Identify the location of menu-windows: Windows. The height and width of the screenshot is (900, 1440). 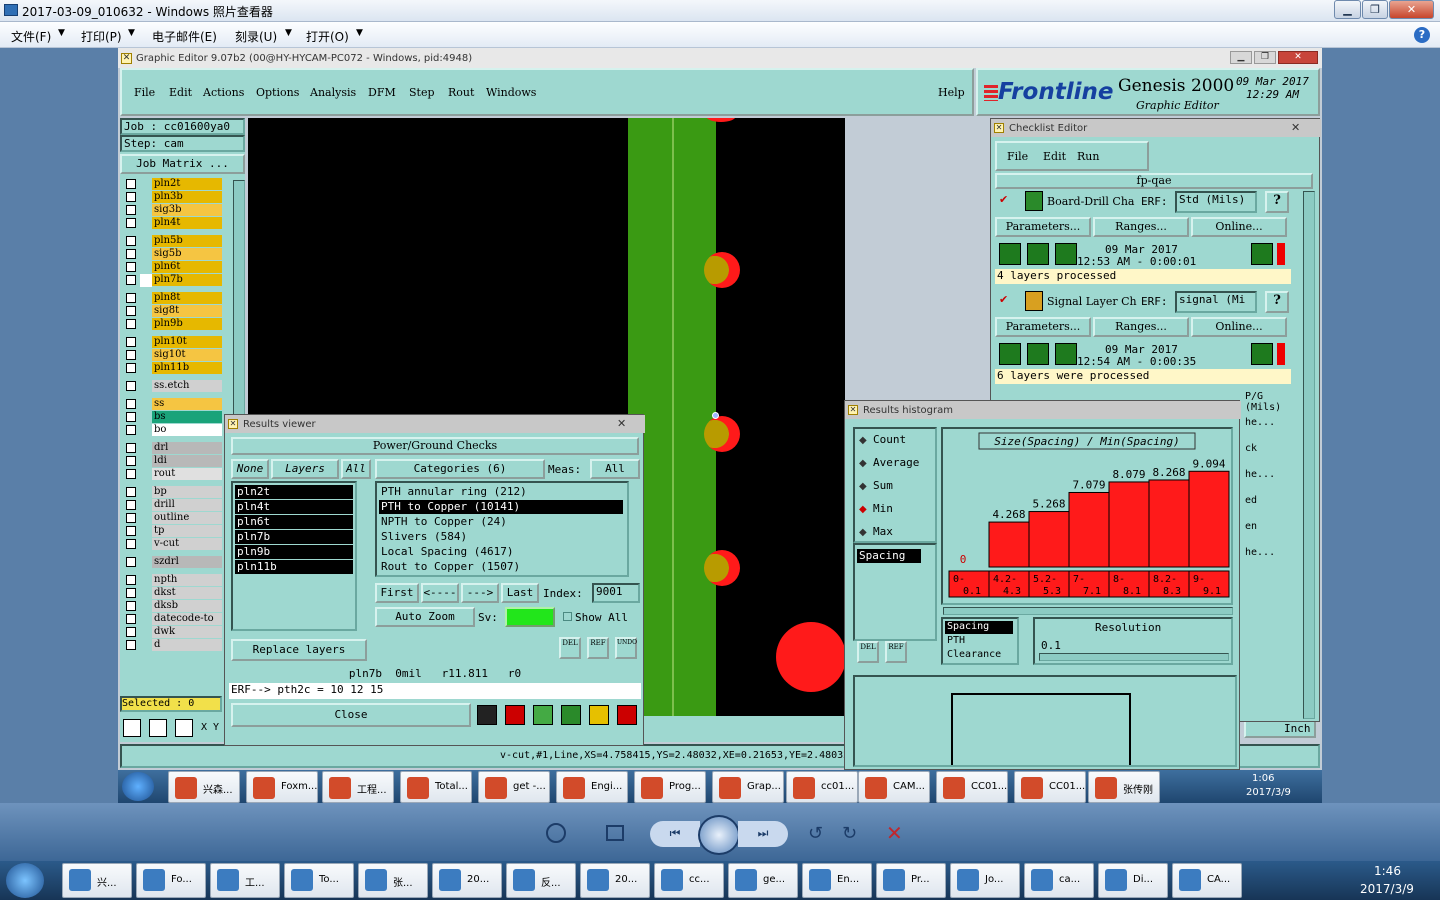
(511, 92).